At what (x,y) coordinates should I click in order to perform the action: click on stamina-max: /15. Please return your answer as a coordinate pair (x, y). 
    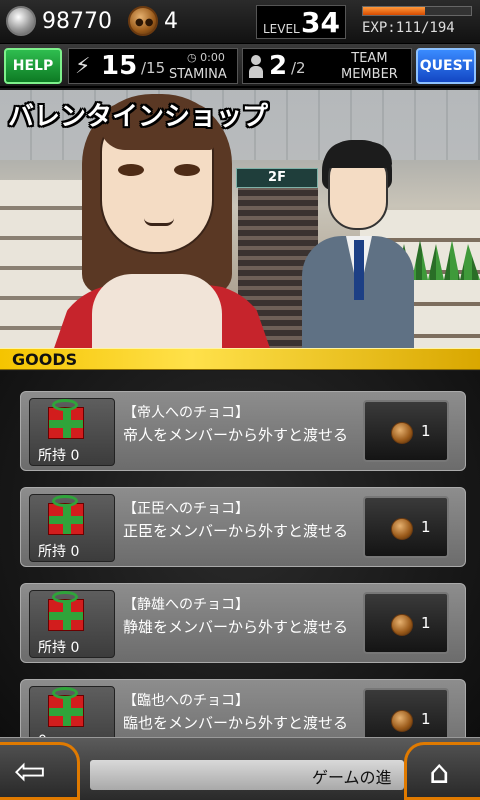
    Looking at the image, I should click on (153, 68).